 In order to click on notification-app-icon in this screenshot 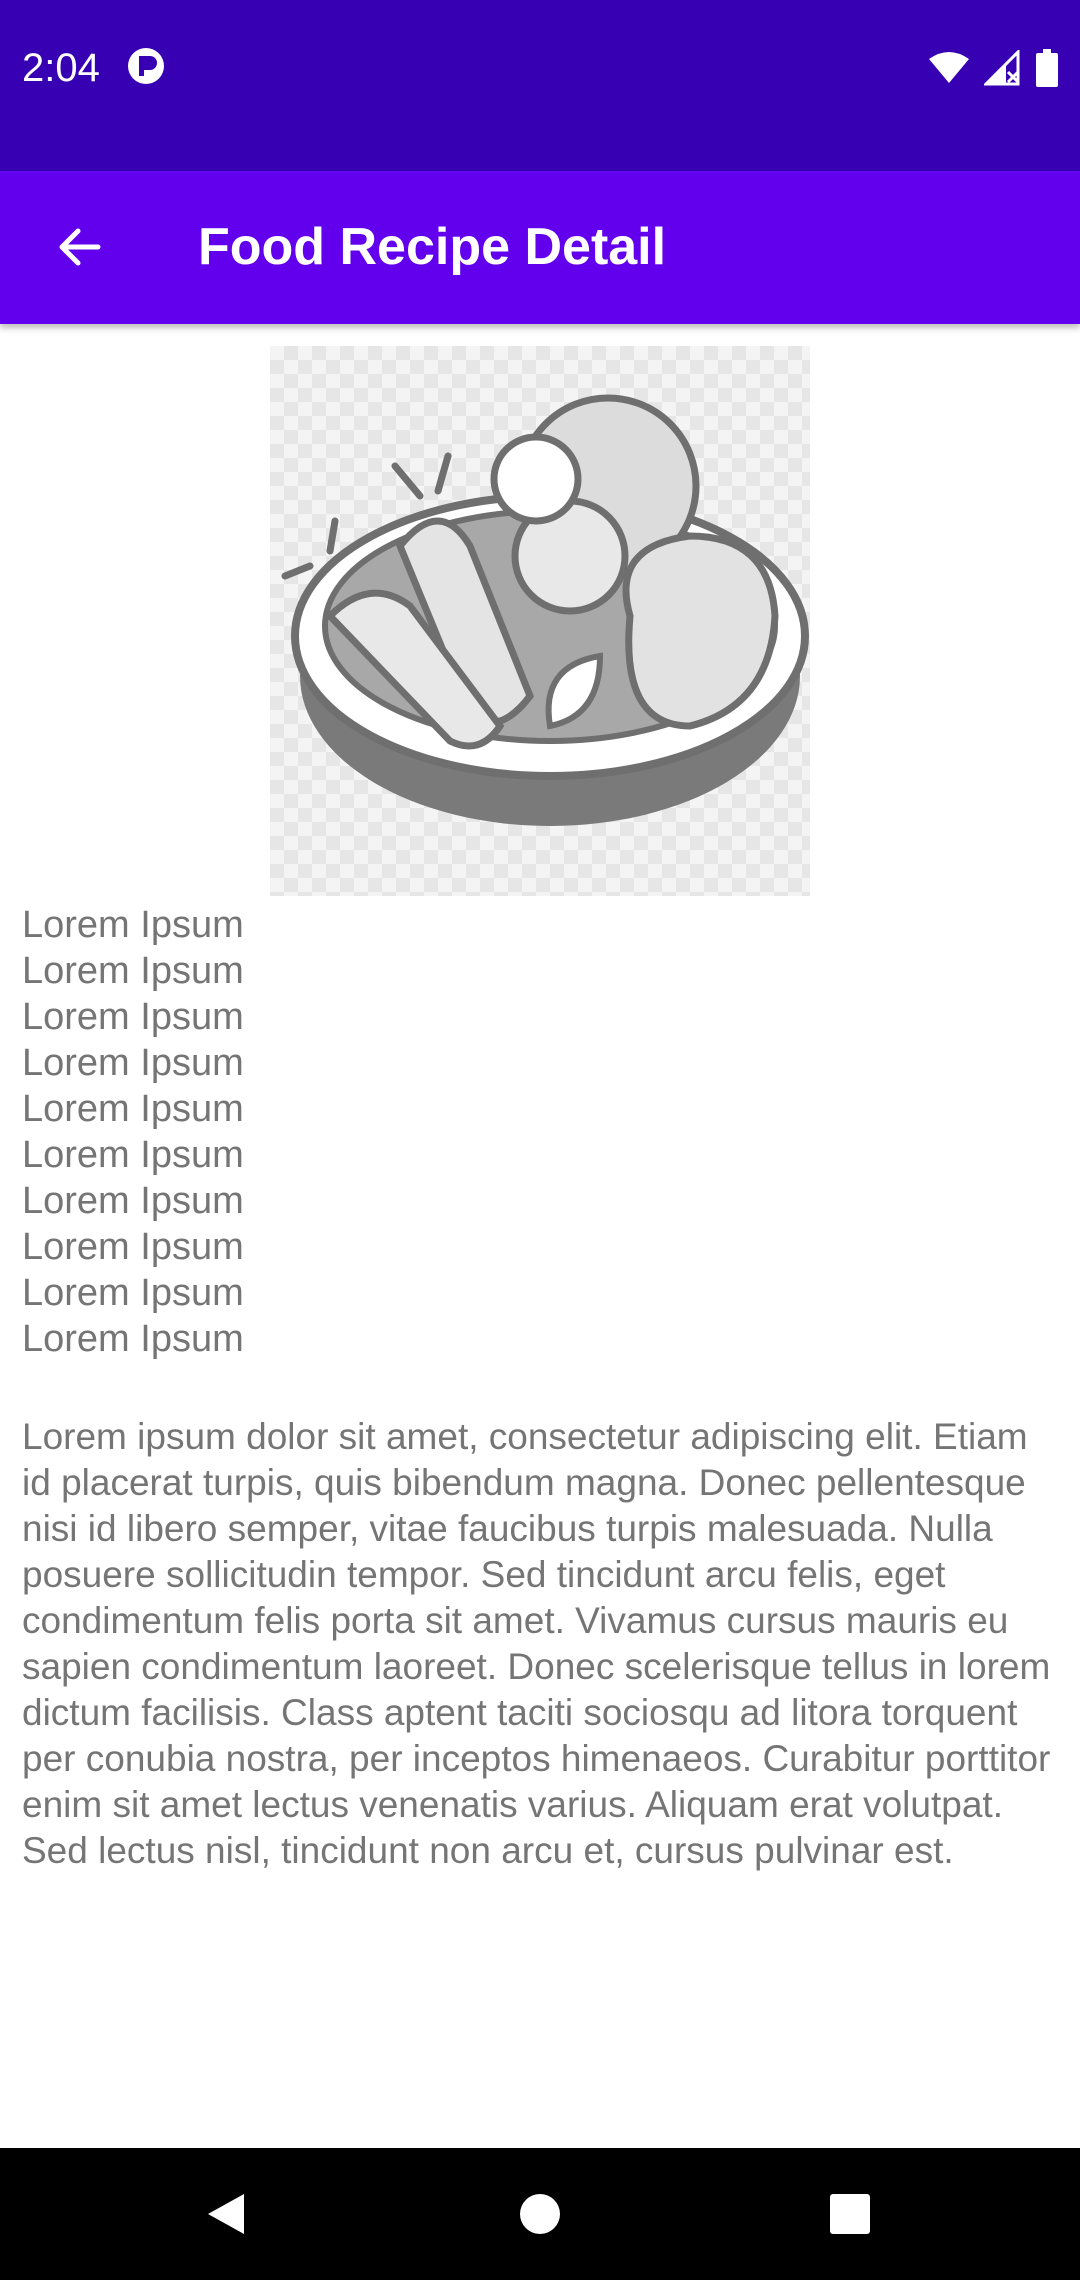, I will do `click(146, 66)`.